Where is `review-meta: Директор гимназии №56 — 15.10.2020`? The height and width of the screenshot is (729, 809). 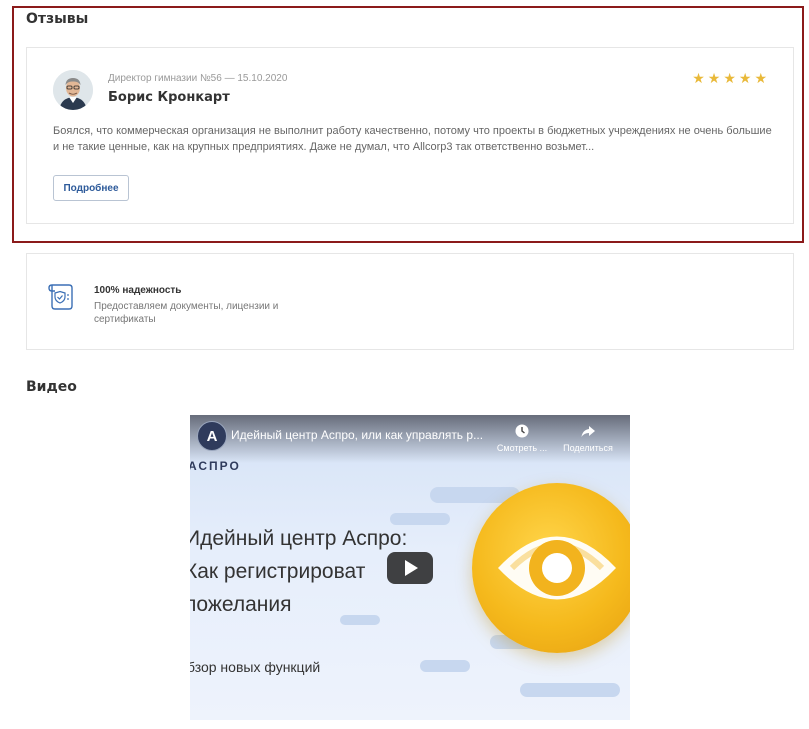 review-meta: Директор гимназии №56 — 15.10.2020 is located at coordinates (198, 78).